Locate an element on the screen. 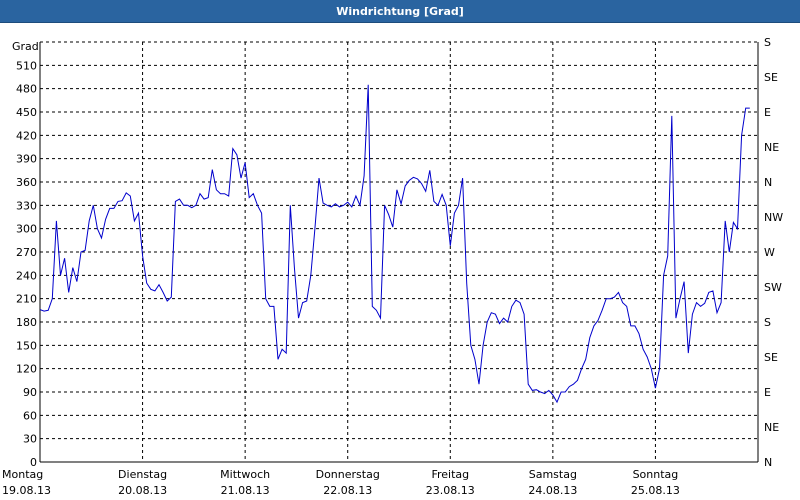  y-tick-label: 90 is located at coordinates (30, 392).